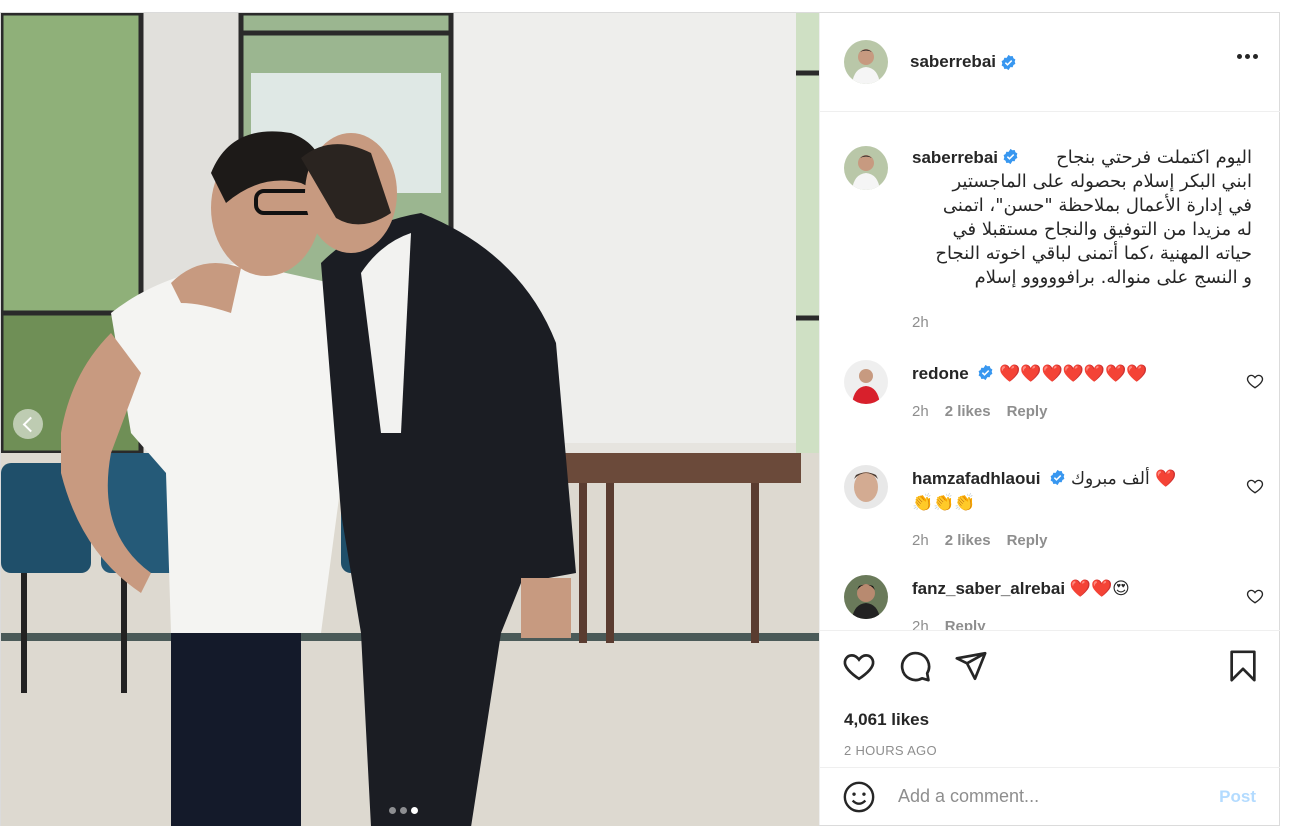 The height and width of the screenshot is (826, 1291). I want to click on add-comment-bar: Post, so click(1050, 796).